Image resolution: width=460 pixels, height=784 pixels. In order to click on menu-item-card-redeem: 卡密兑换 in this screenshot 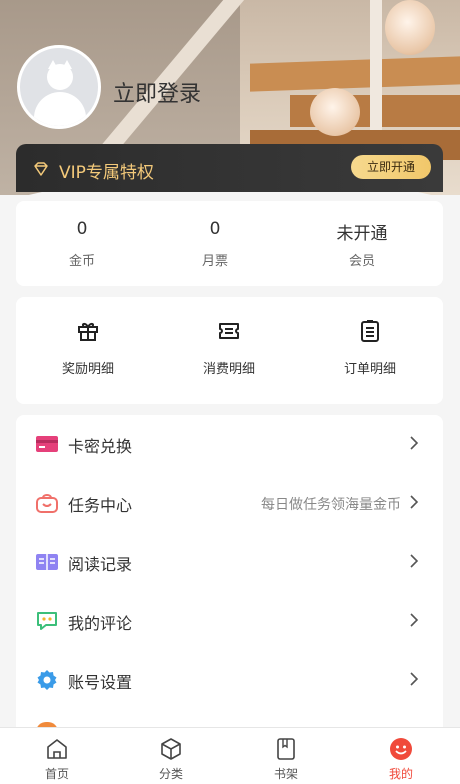, I will do `click(229, 444)`.